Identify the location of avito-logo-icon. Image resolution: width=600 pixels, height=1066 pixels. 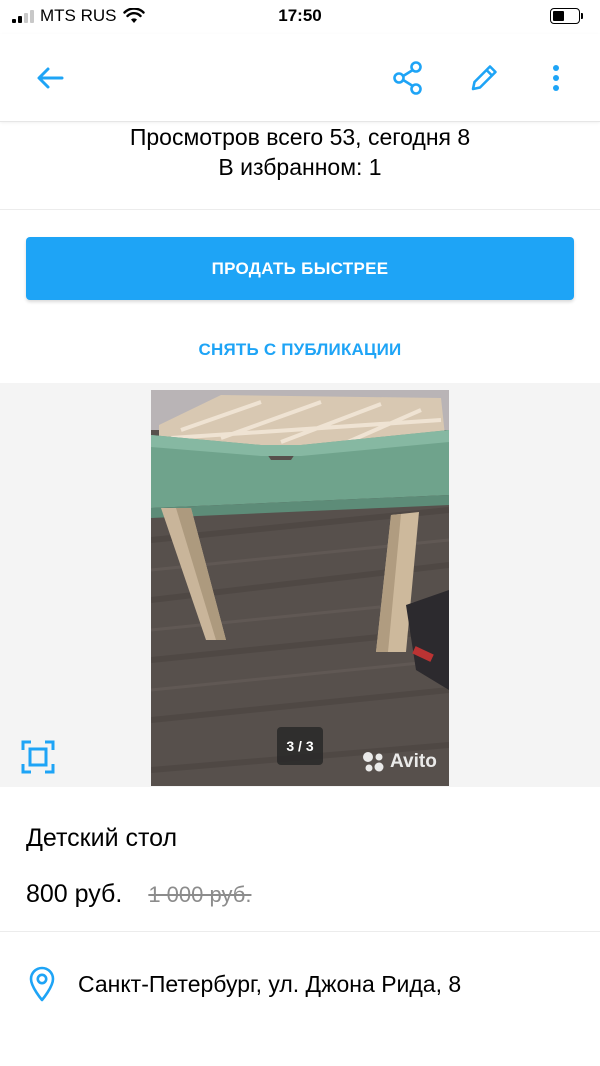
(373, 762).